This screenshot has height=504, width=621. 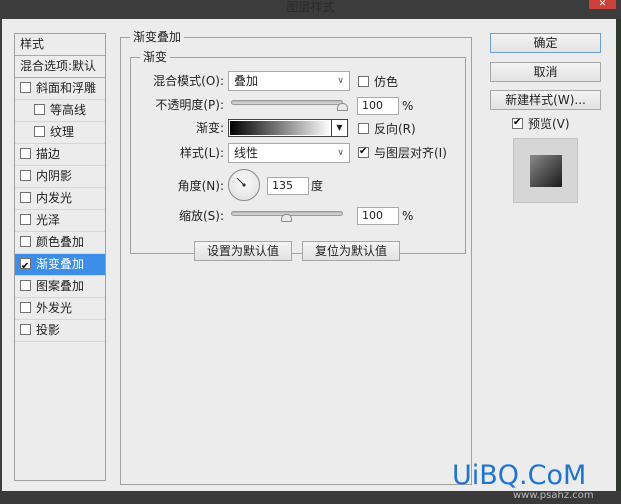 I want to click on angle-needle-icon, so click(x=241, y=182).